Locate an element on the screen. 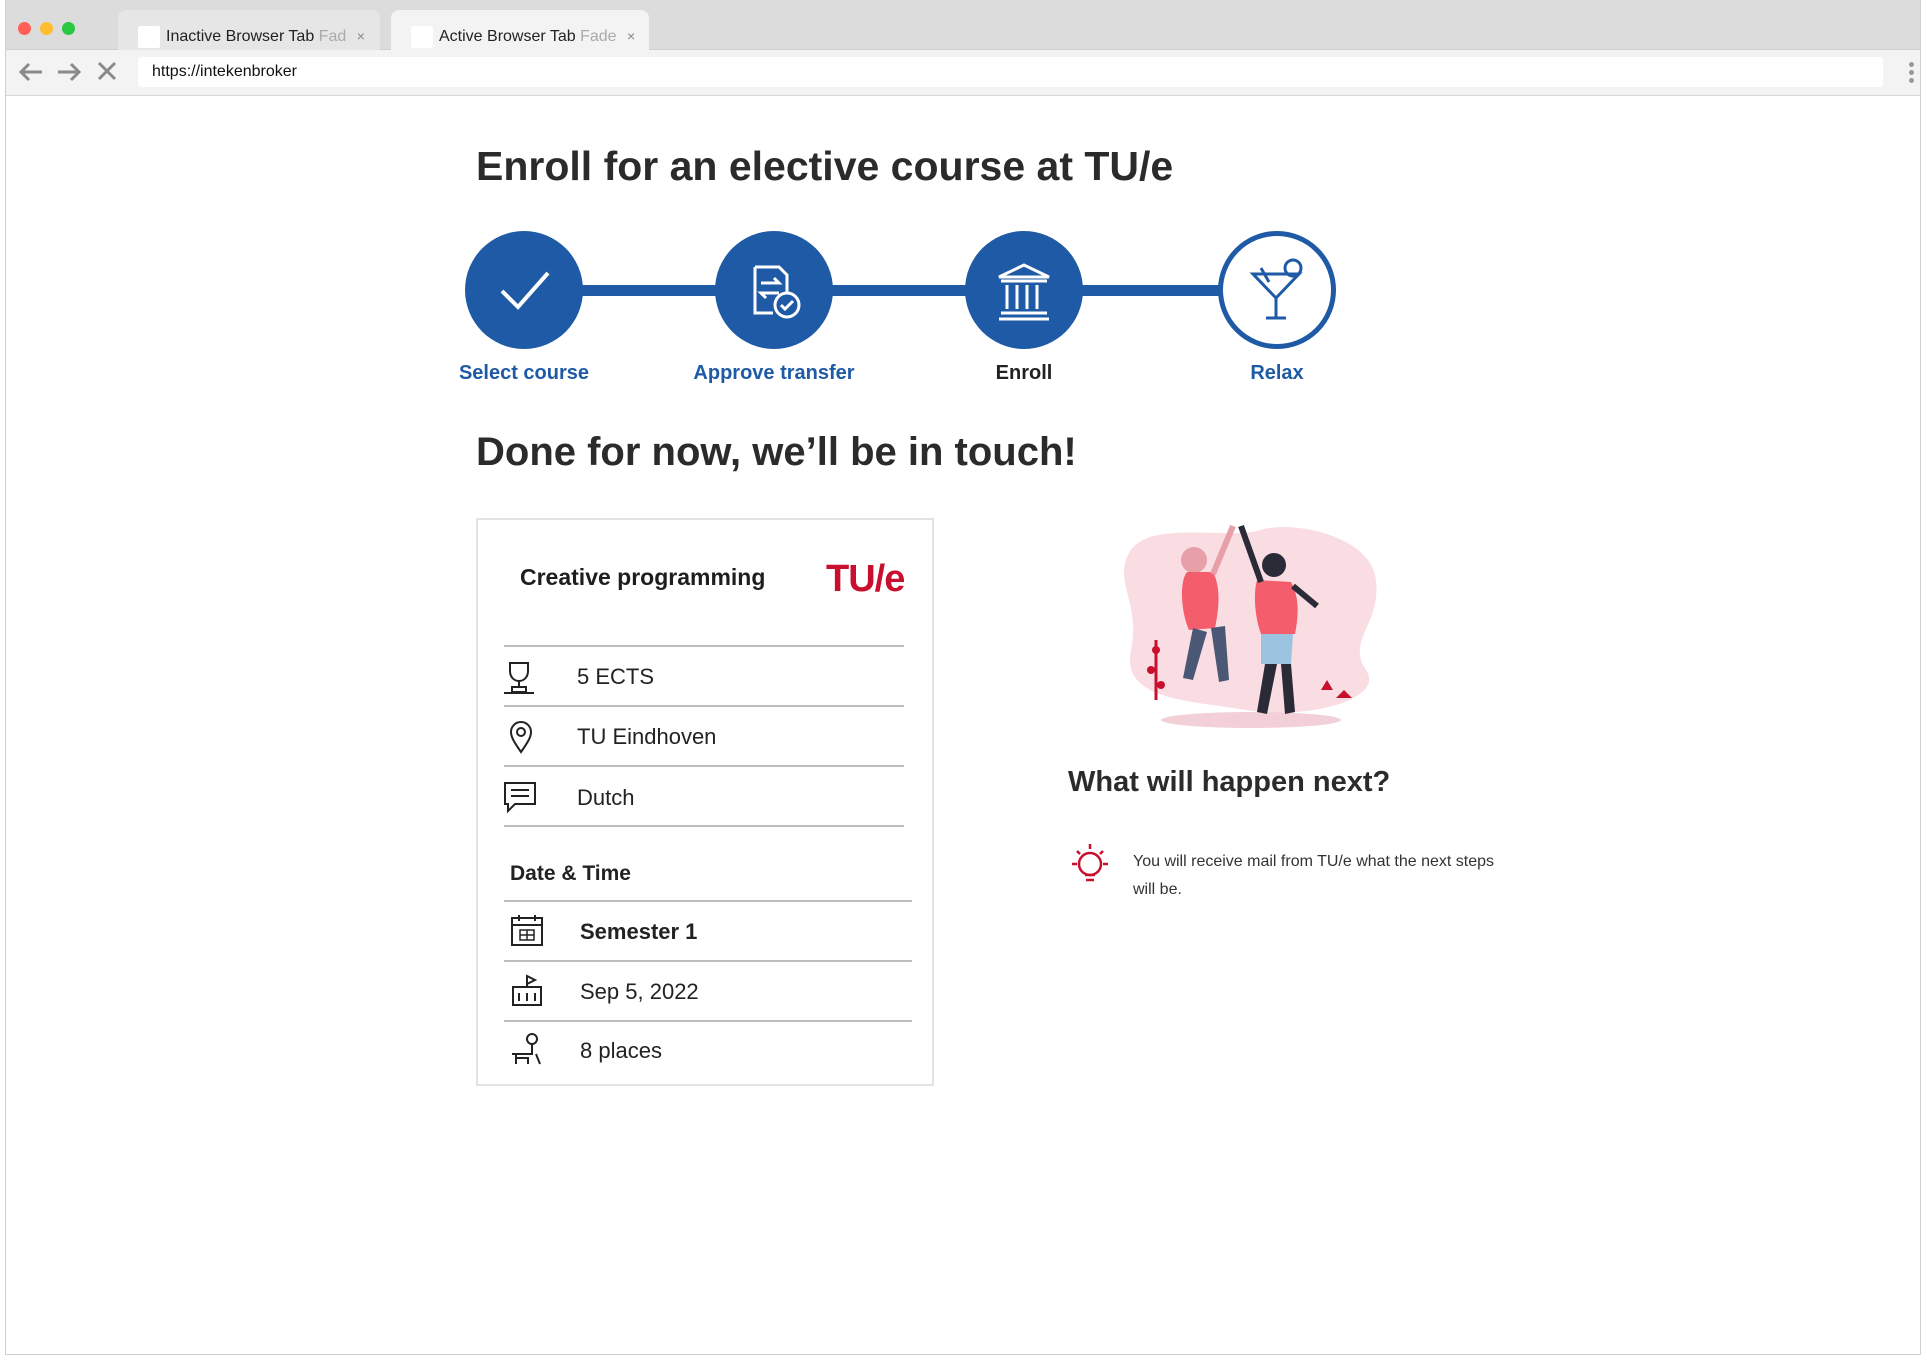 This screenshot has width=1927, height=1360. step-label-approve-transfer: Approve transfer is located at coordinates (774, 373).